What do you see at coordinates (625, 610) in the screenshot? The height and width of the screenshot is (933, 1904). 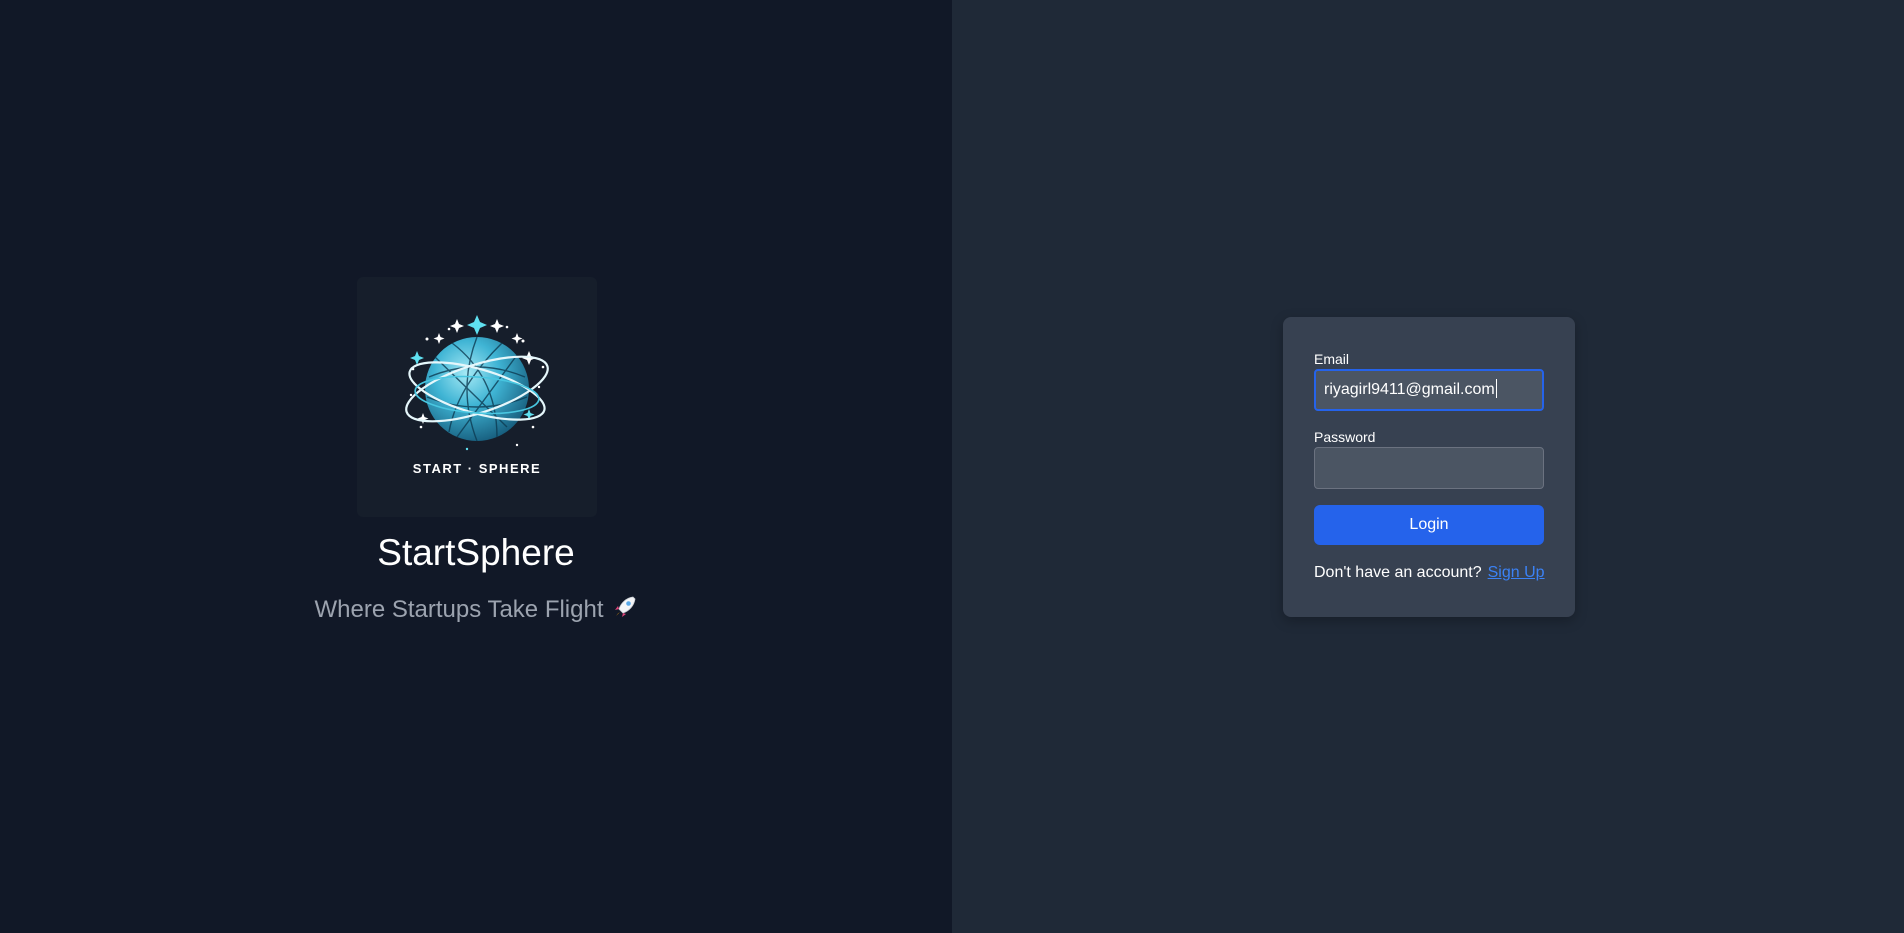 I see `rocket-icon` at bounding box center [625, 610].